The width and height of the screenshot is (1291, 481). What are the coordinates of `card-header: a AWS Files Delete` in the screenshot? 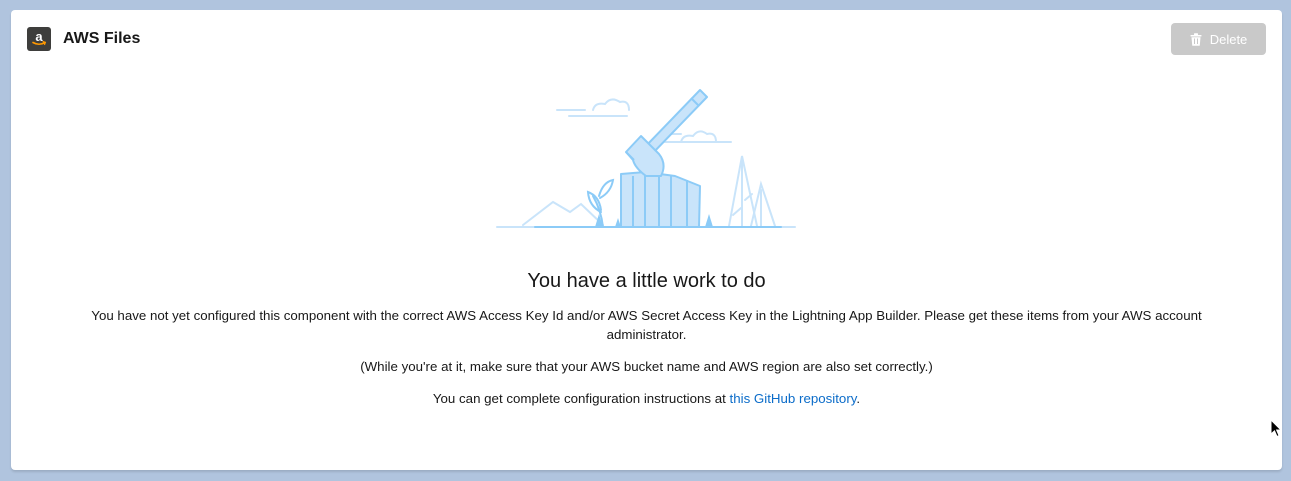 It's located at (646, 38).